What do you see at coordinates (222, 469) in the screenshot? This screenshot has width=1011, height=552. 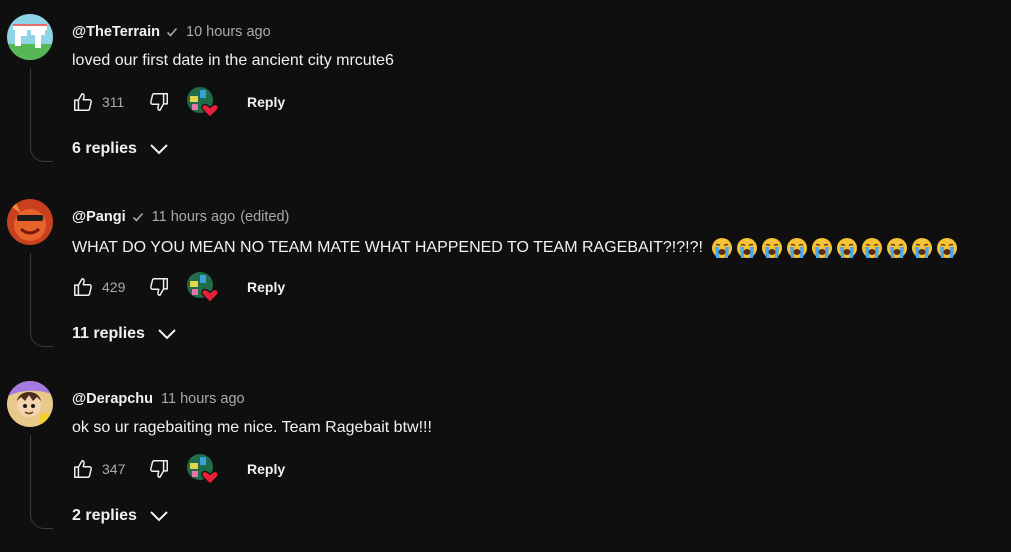 I see `comment-actions: 347 Reply` at bounding box center [222, 469].